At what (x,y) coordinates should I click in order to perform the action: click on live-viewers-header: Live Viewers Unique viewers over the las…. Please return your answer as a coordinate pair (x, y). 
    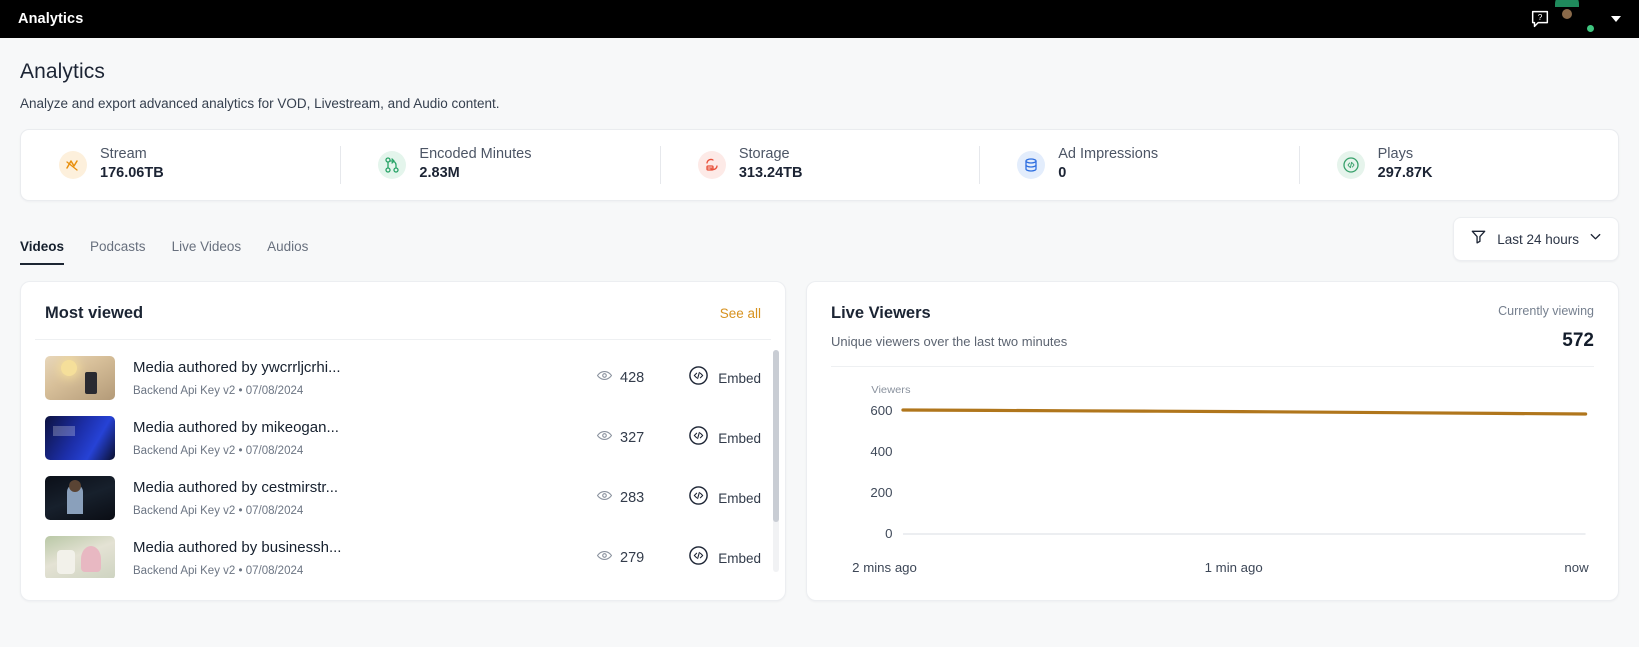
    Looking at the image, I should click on (1212, 317).